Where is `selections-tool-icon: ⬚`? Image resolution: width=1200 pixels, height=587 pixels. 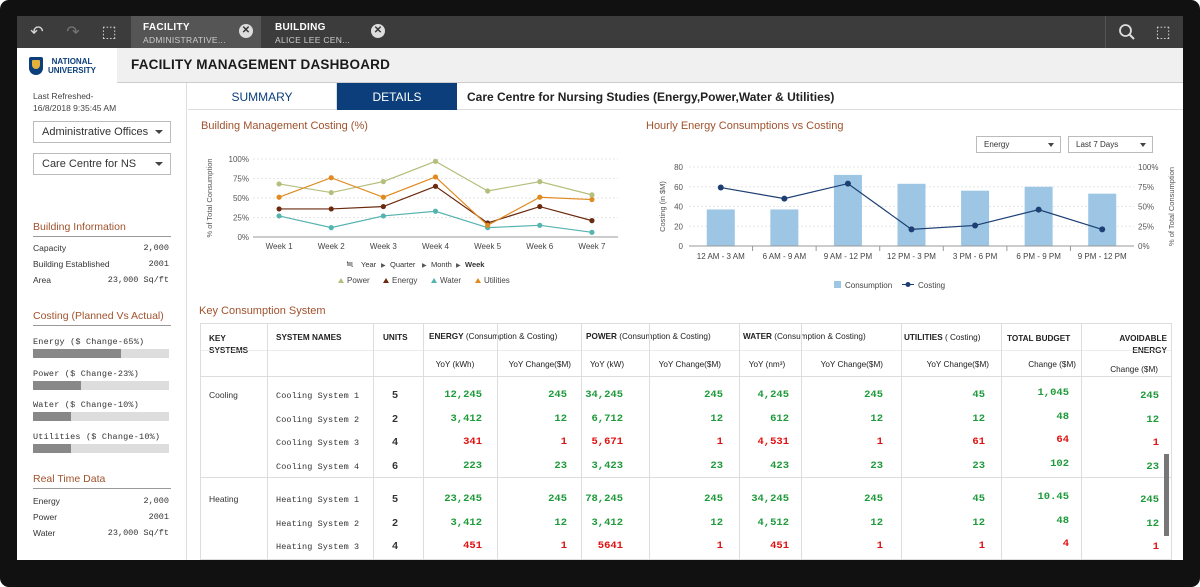 selections-tool-icon: ⬚ is located at coordinates (1163, 32).